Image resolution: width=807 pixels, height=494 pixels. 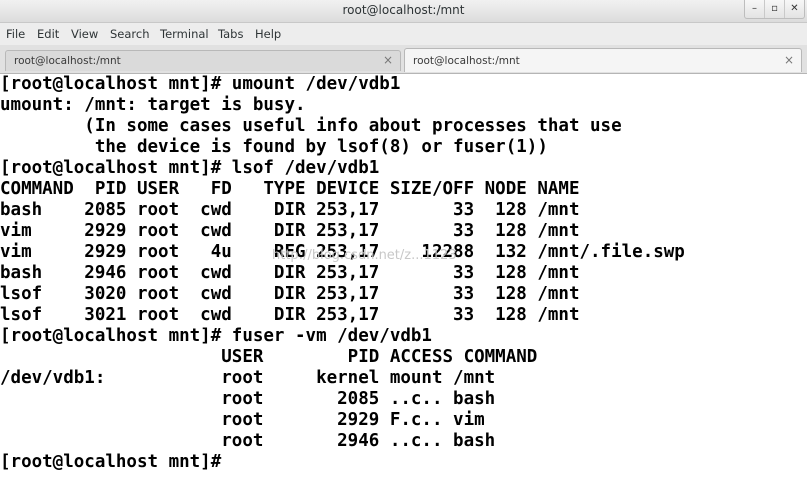 What do you see at coordinates (153, 105) in the screenshot?
I see `terminal-line: umount: /mnt: target is busy.` at bounding box center [153, 105].